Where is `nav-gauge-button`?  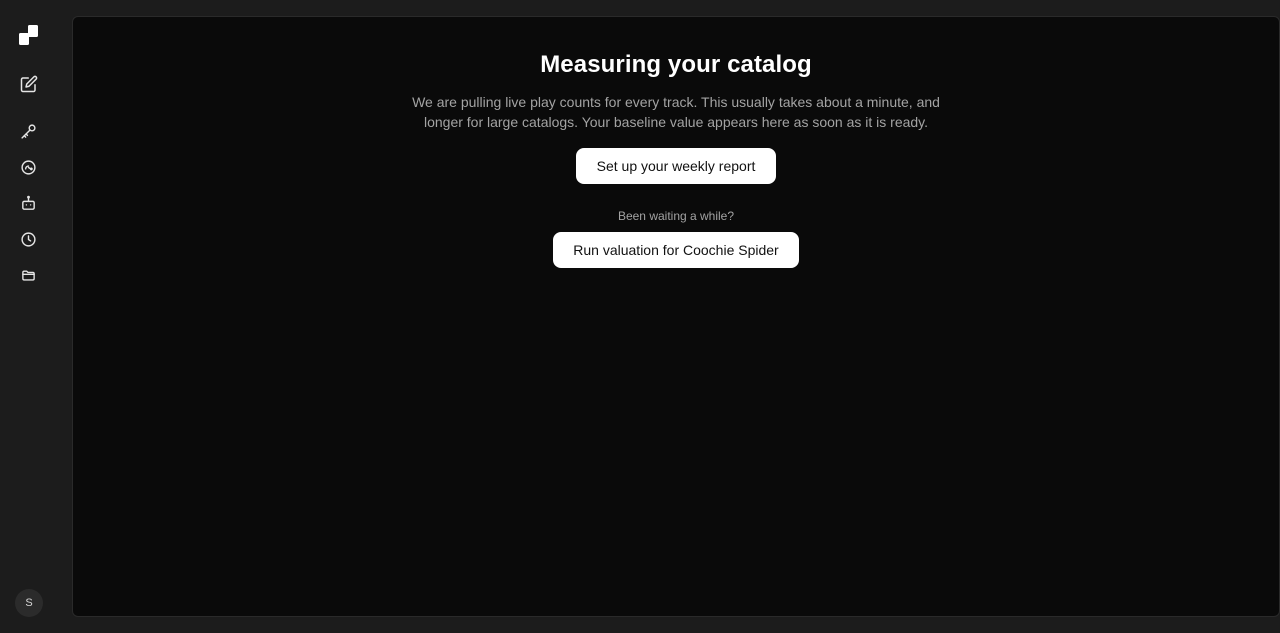
nav-gauge-button is located at coordinates (28, 167).